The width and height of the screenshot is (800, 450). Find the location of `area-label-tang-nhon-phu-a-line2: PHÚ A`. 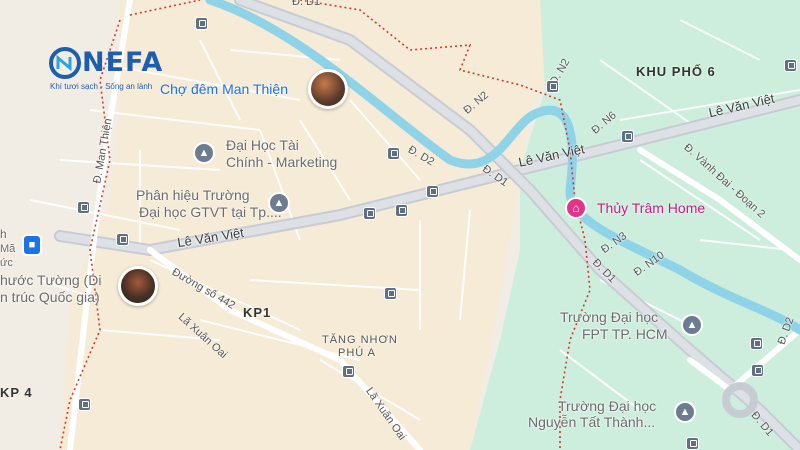

area-label-tang-nhon-phu-a-line2: PHÚ A is located at coordinates (357, 353).